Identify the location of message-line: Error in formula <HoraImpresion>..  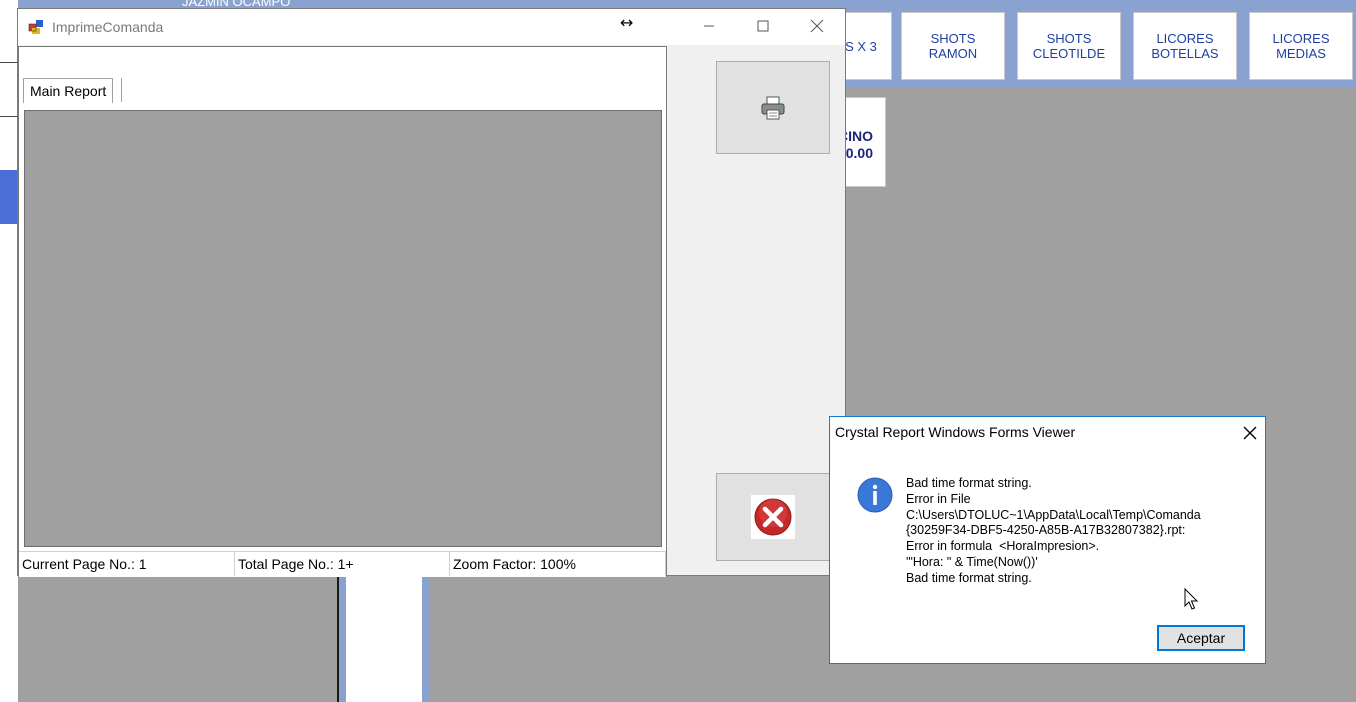
(1003, 546).